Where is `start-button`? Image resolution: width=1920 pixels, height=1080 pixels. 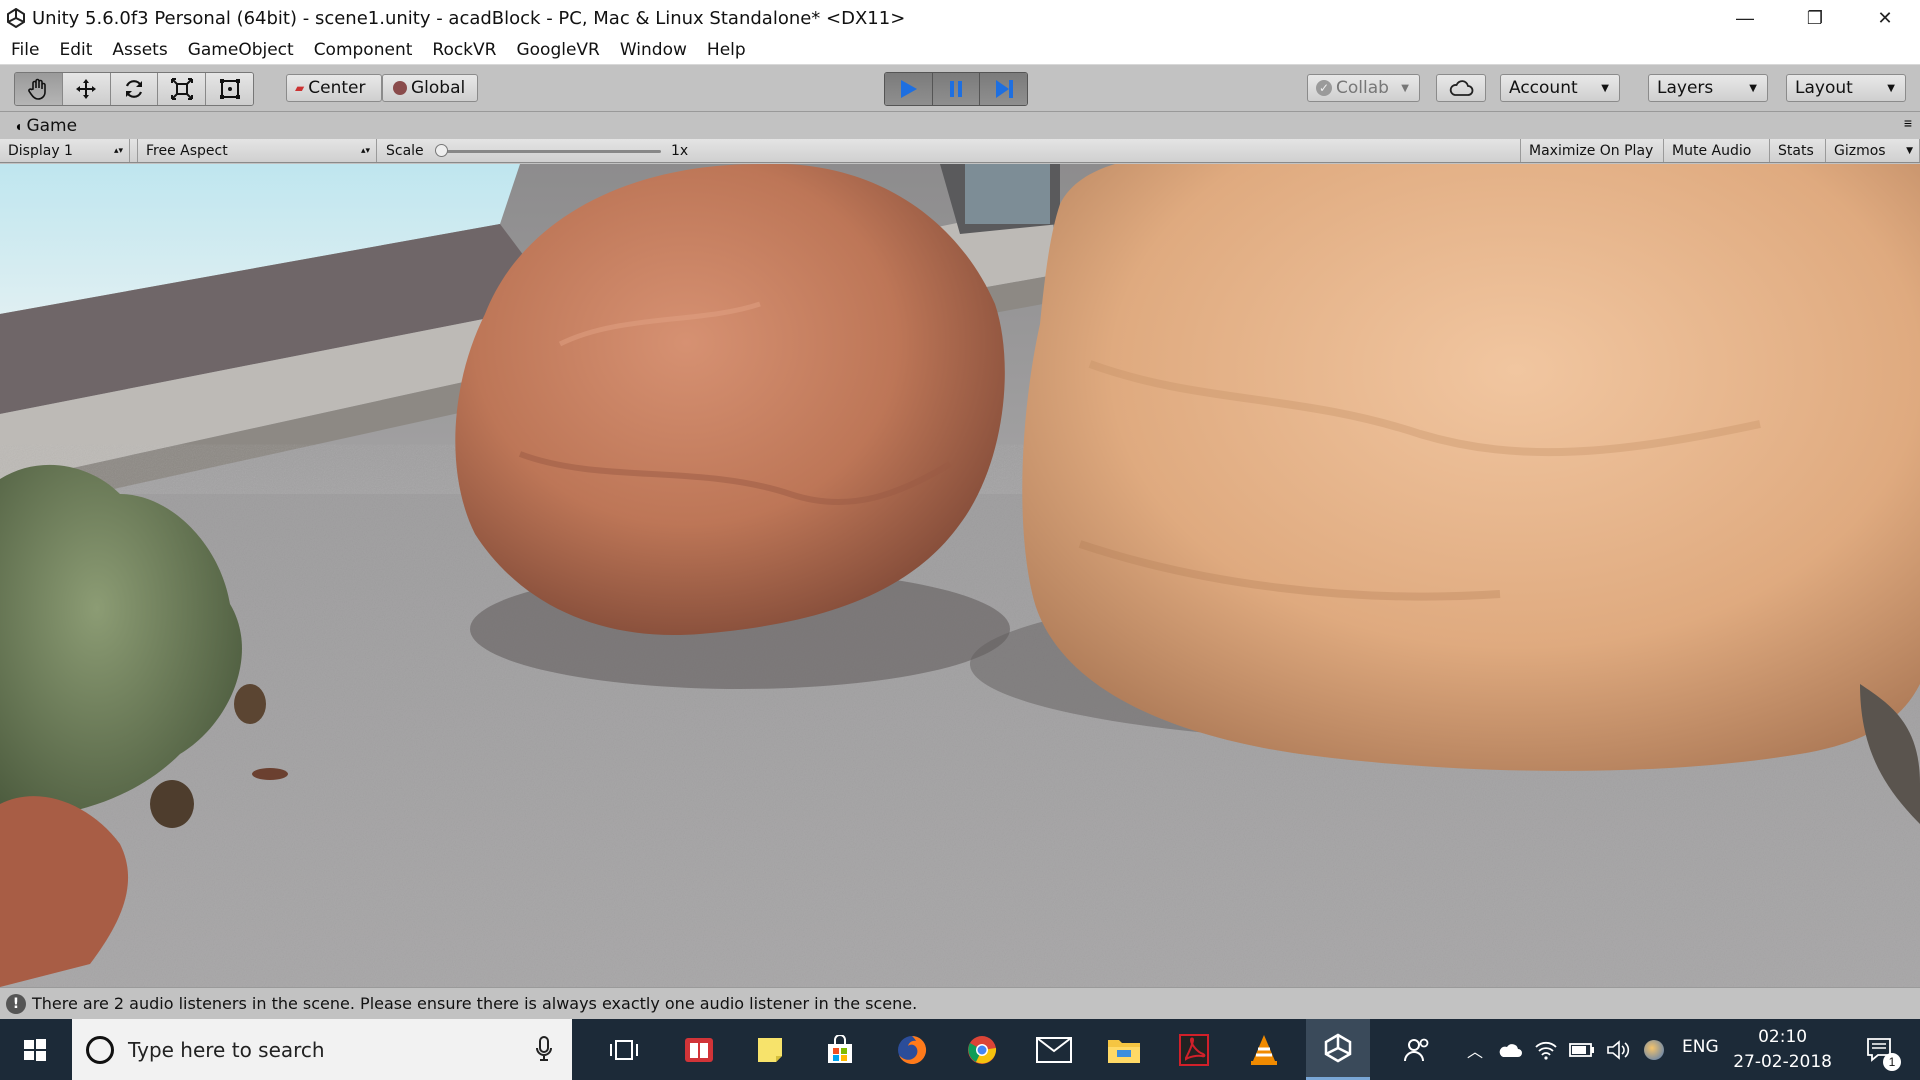
start-button is located at coordinates (35, 1049).